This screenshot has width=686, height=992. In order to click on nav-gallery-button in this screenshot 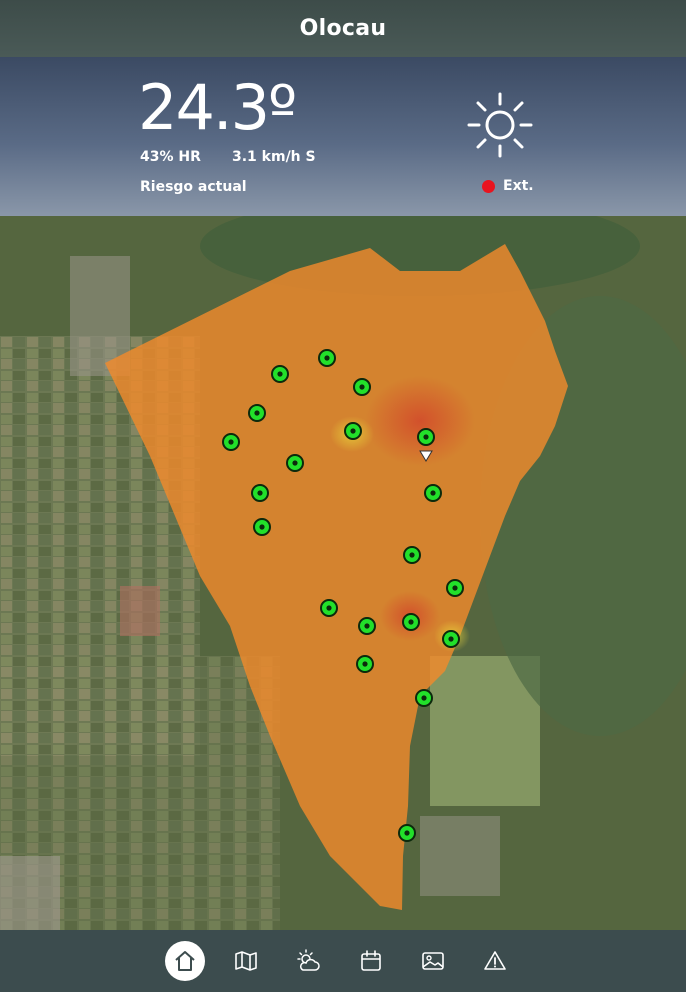, I will do `click(433, 961)`.